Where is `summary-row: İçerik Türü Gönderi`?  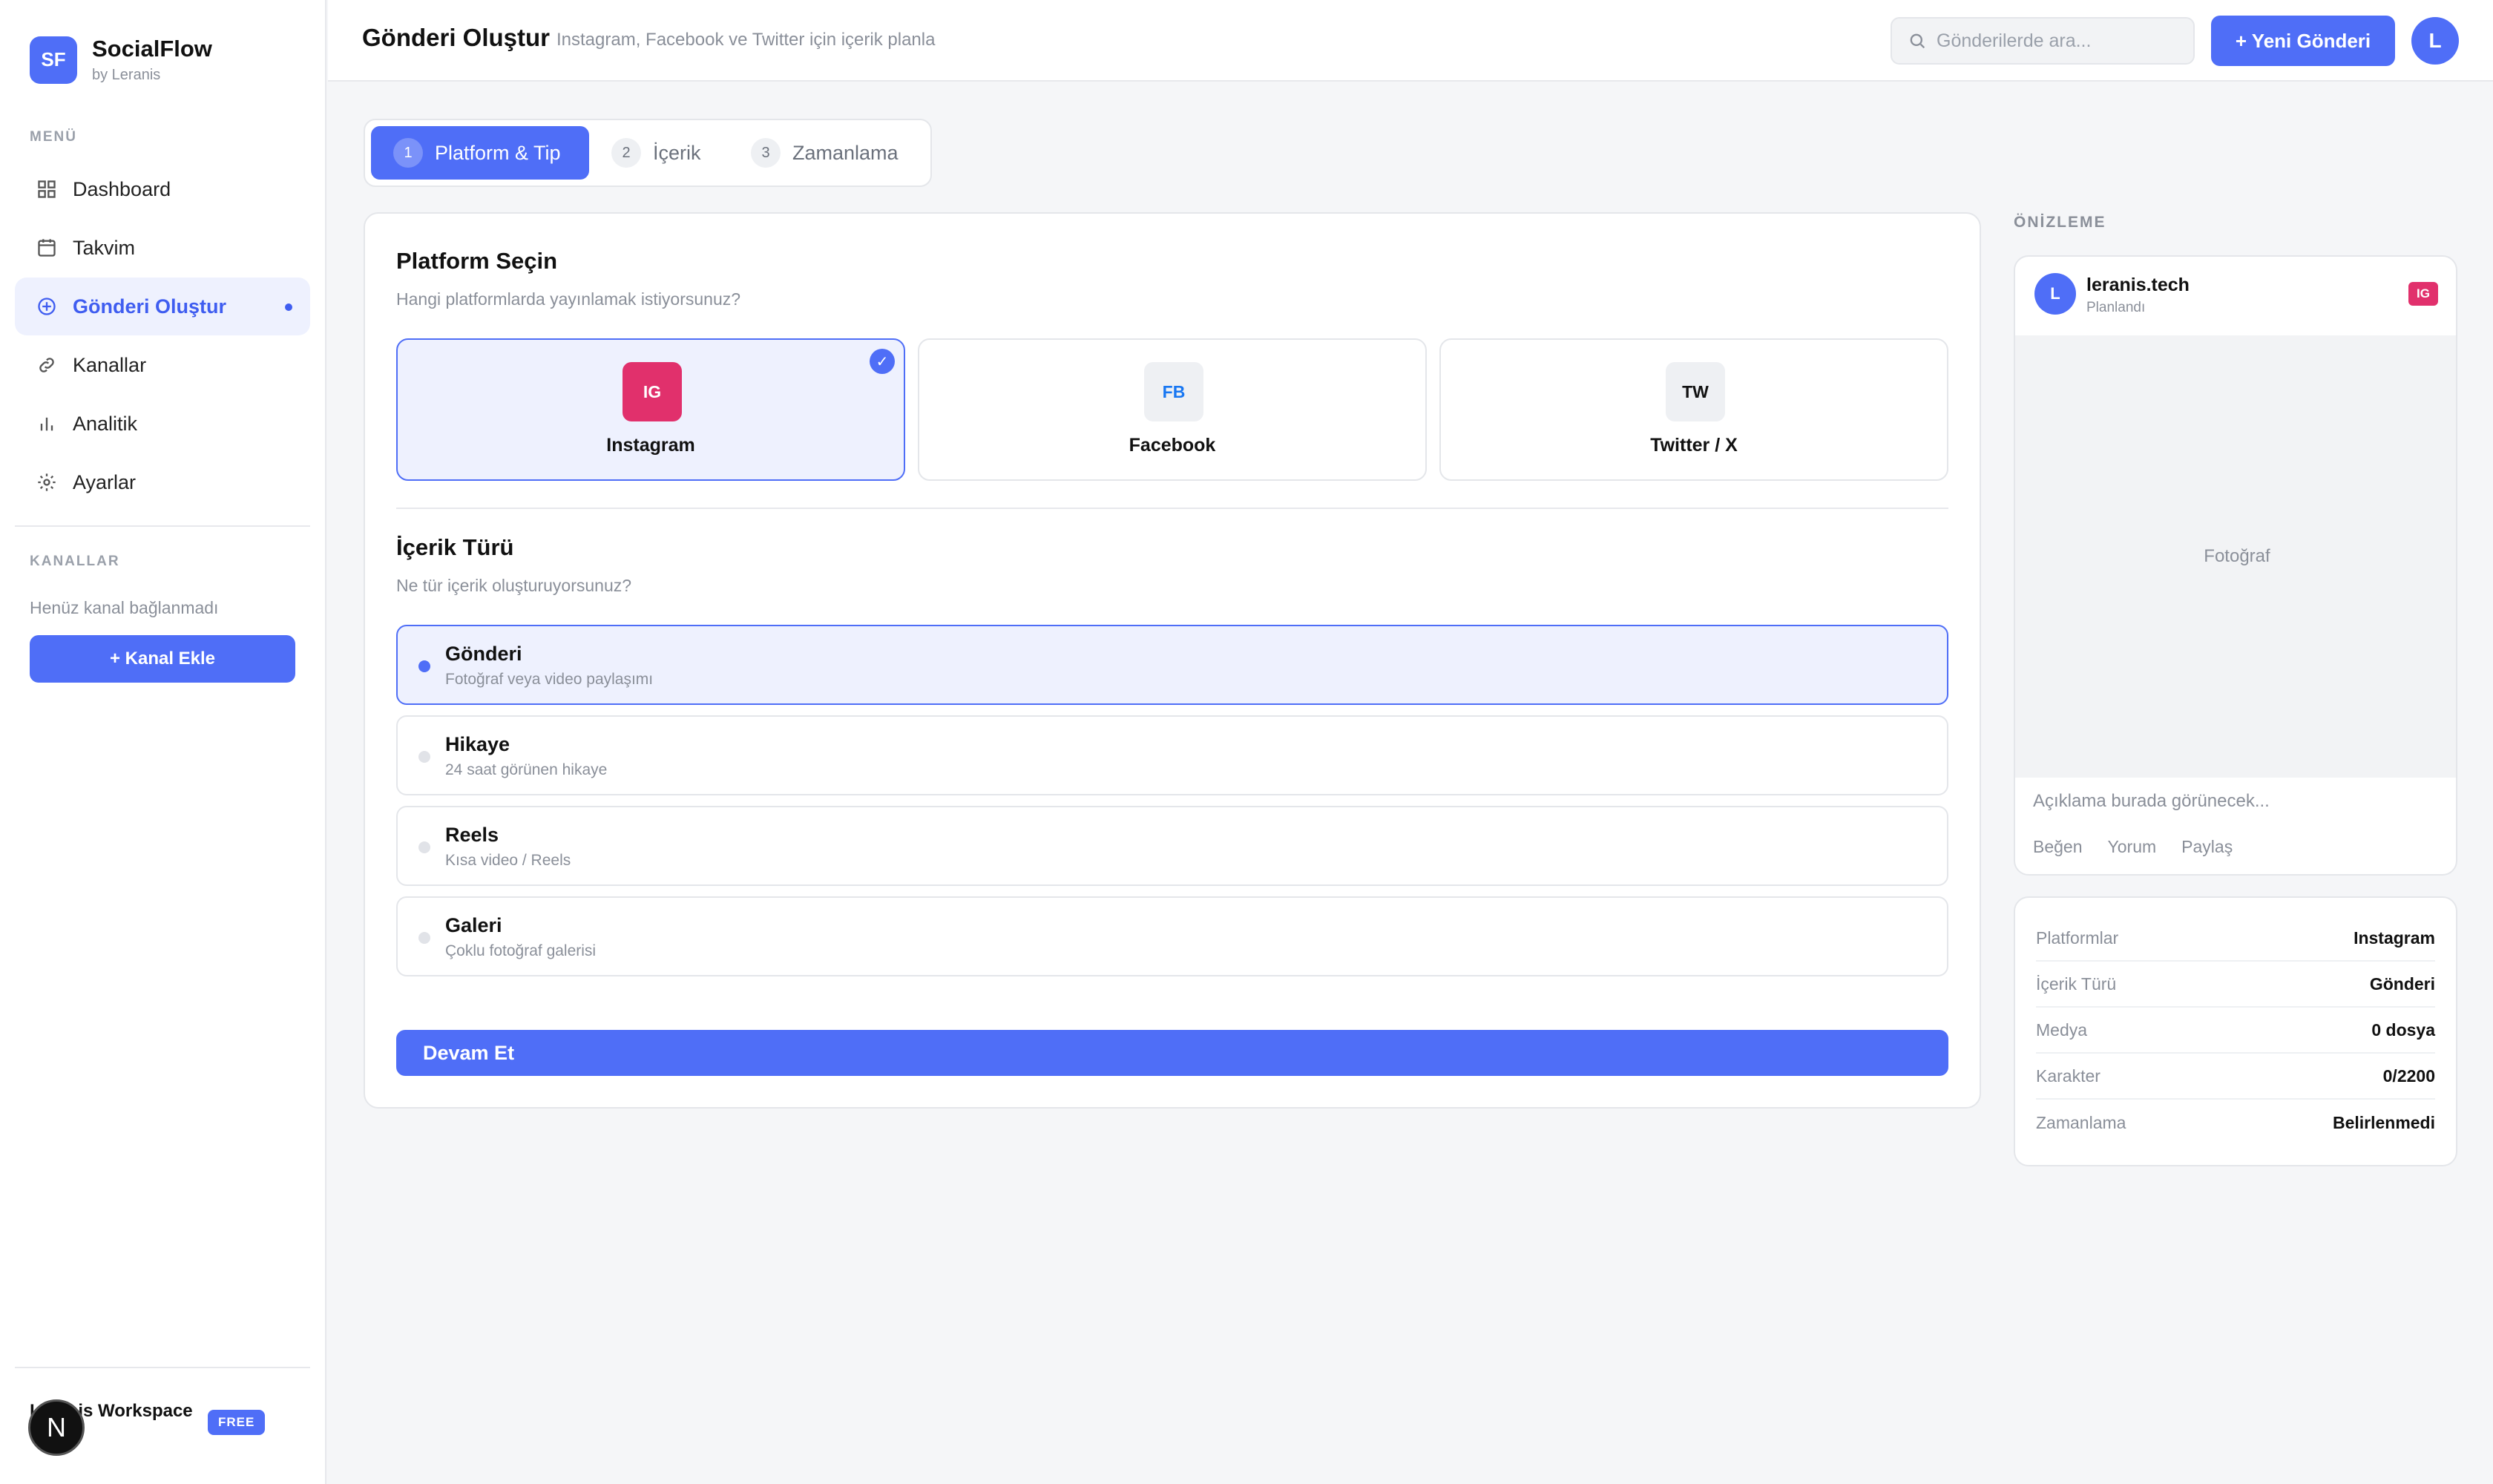 summary-row: İçerik Türü Gönderi is located at coordinates (2235, 985).